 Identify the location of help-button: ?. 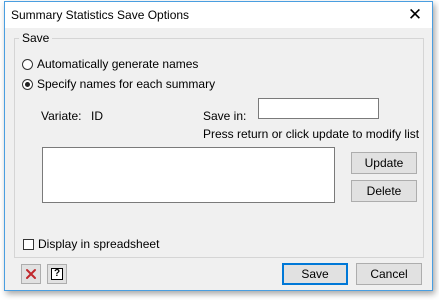
(57, 274).